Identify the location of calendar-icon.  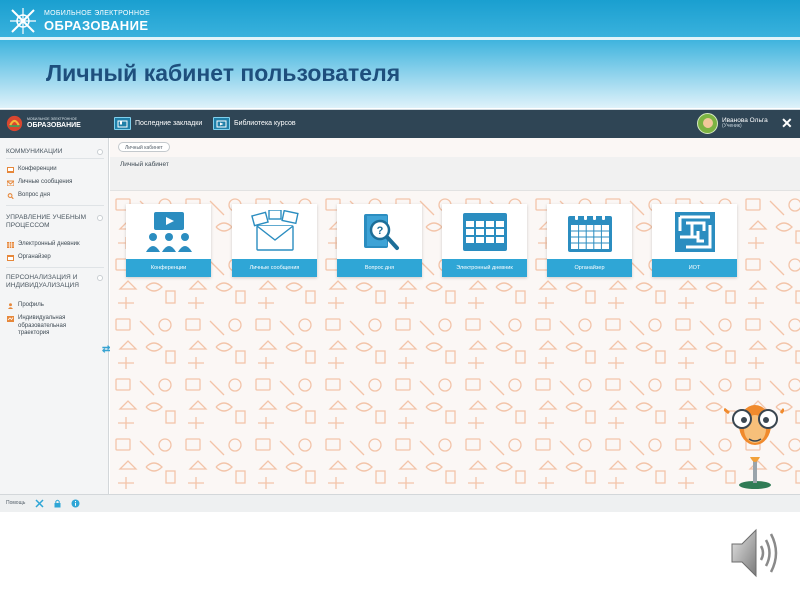
(589, 231).